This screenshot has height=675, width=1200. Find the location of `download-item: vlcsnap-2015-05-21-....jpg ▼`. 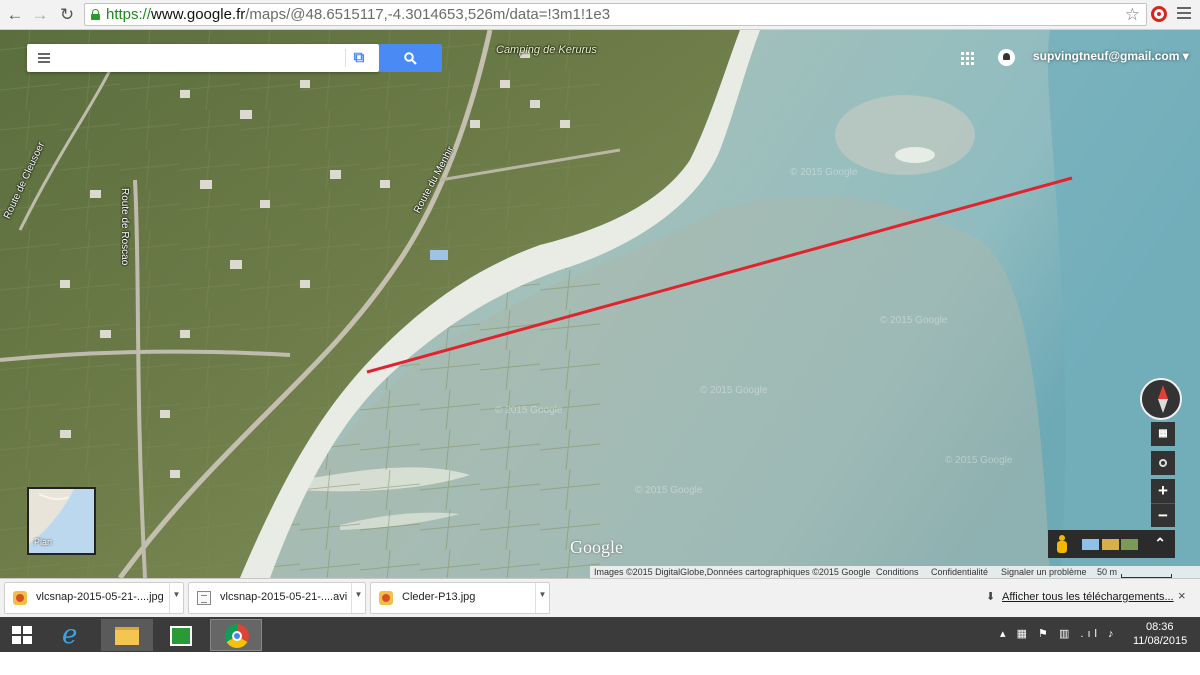

download-item: vlcsnap-2015-05-21-....jpg ▼ is located at coordinates (94, 598).